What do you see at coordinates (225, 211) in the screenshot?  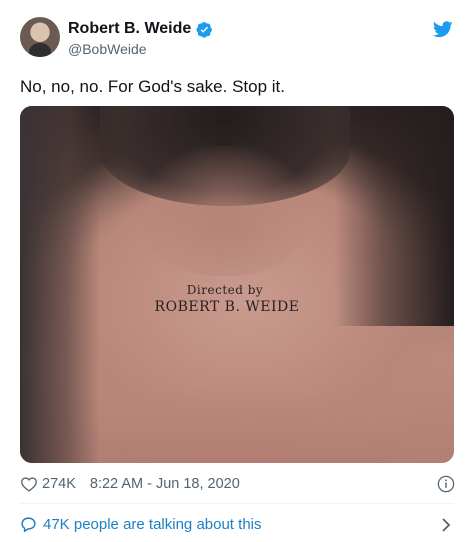 I see `photo-neck` at bounding box center [225, 211].